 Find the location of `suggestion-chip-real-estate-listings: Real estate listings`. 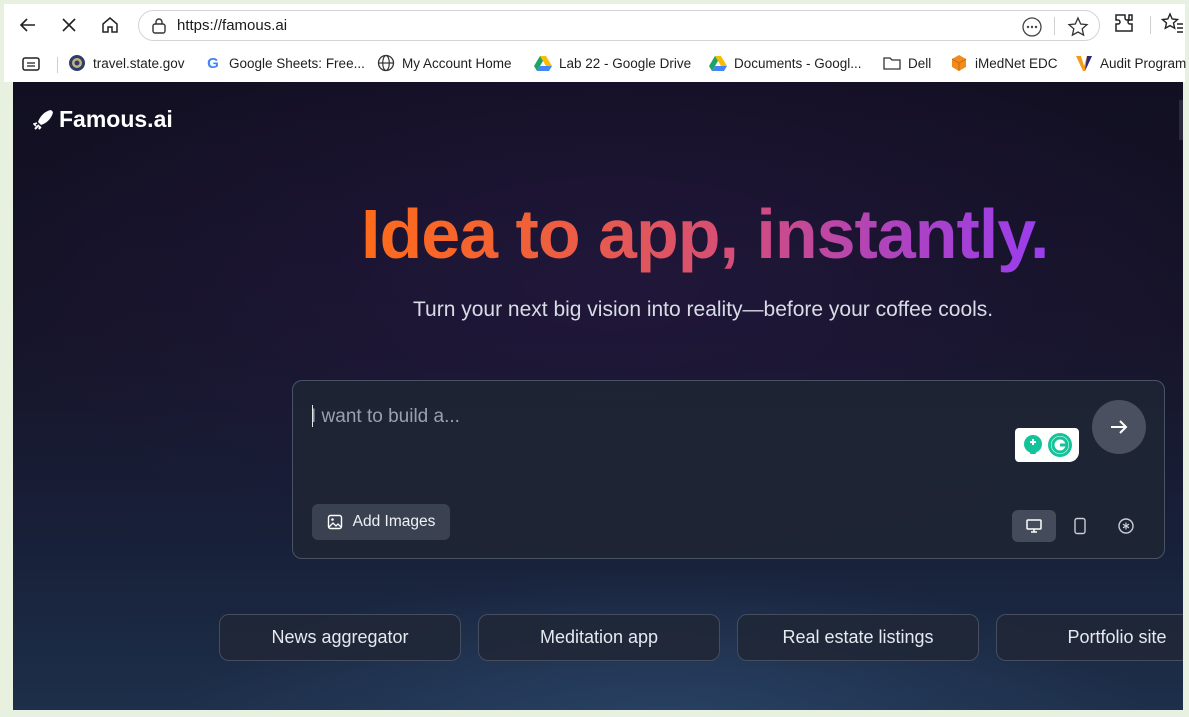

suggestion-chip-real-estate-listings: Real estate listings is located at coordinates (858, 637).